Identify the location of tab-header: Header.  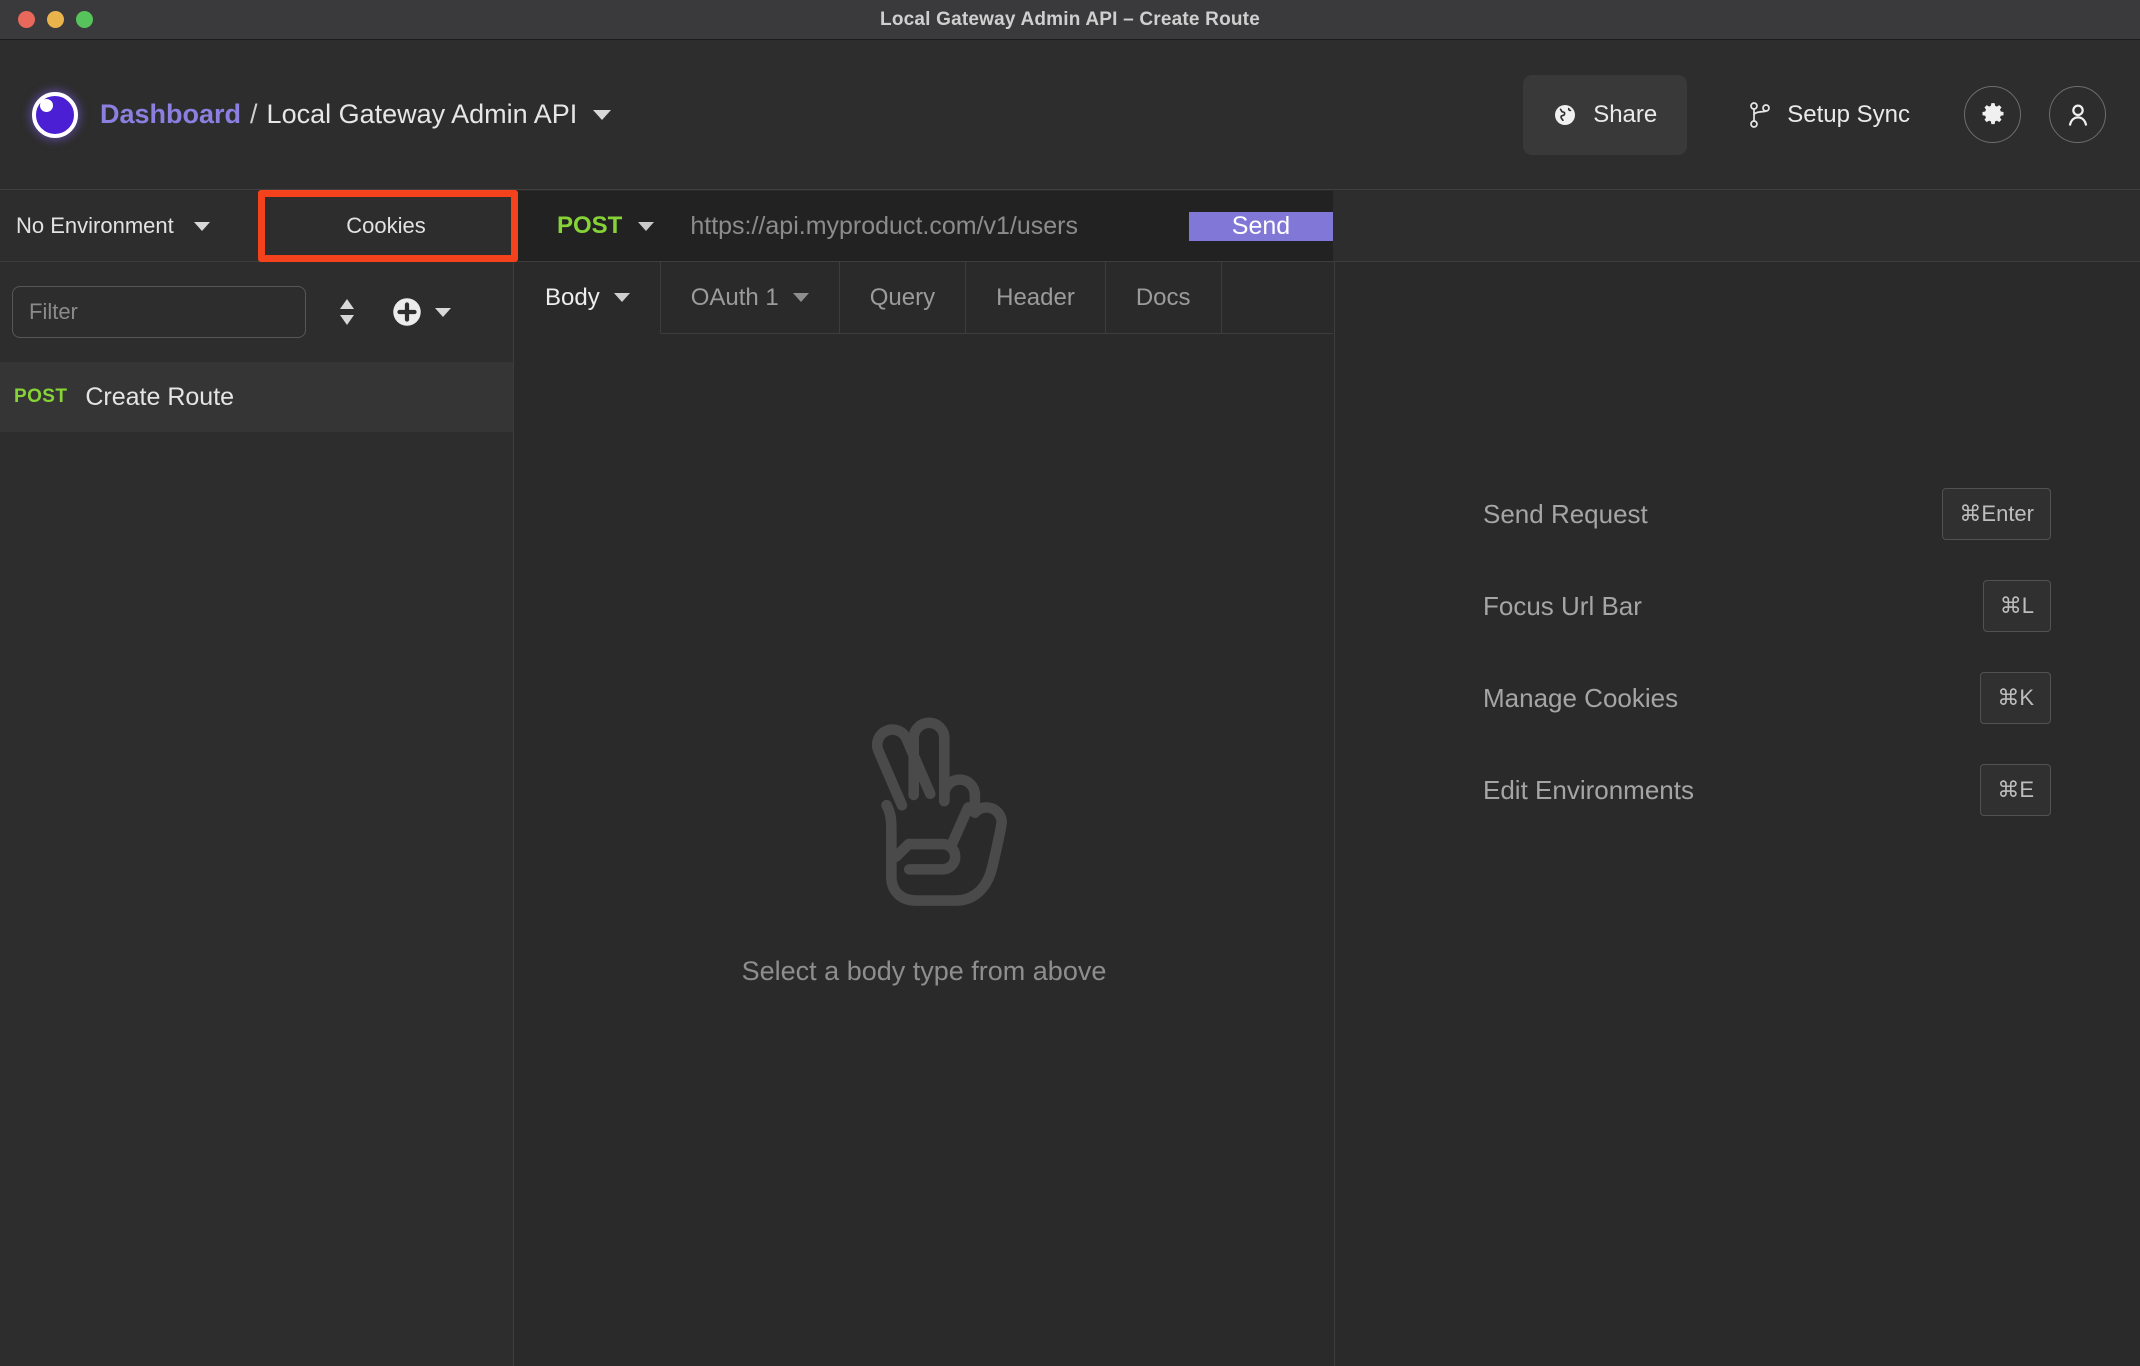
(1036, 298).